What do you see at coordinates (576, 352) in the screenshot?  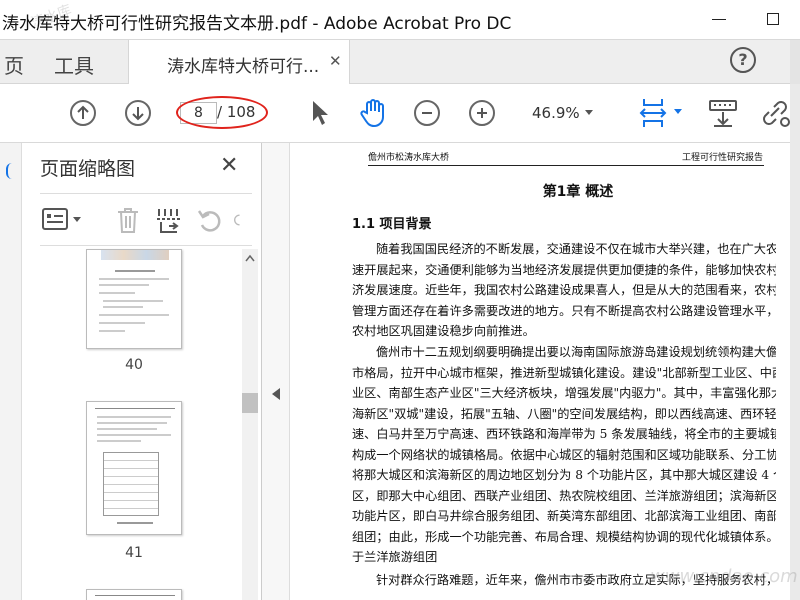 I see `text-line: 儋州市十二五规划纲要明确提出要以海南国际旅游岛建设规划统领构建大儋州的城` at bounding box center [576, 352].